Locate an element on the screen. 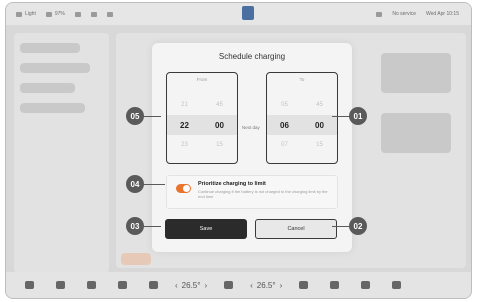  light-status: Light is located at coordinates (26, 14).